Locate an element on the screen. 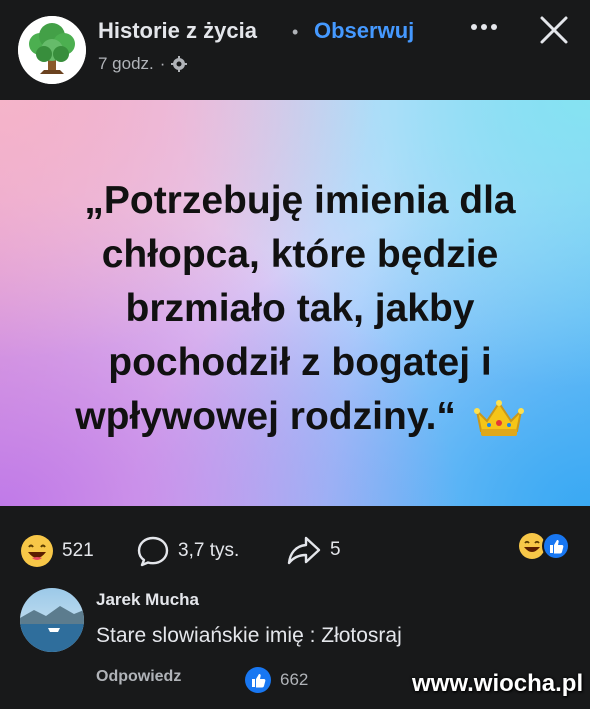  comments-stat: 3,7 tys. is located at coordinates (187, 551).